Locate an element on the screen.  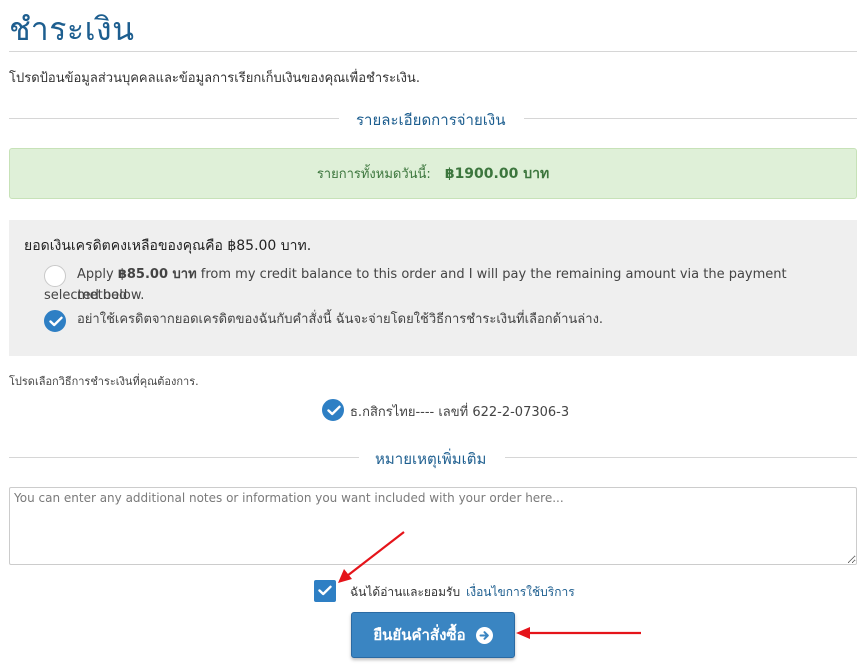
apply-credit-label-line2: selected below. is located at coordinates (94, 295).